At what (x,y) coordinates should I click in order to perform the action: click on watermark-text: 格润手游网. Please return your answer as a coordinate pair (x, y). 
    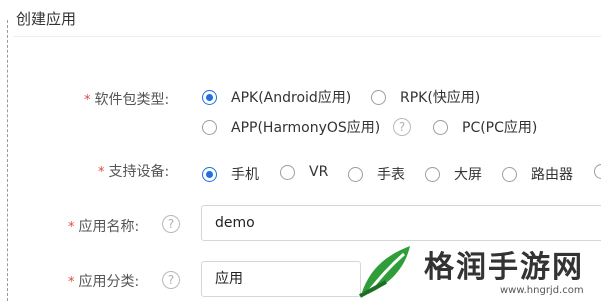
    Looking at the image, I should click on (504, 267).